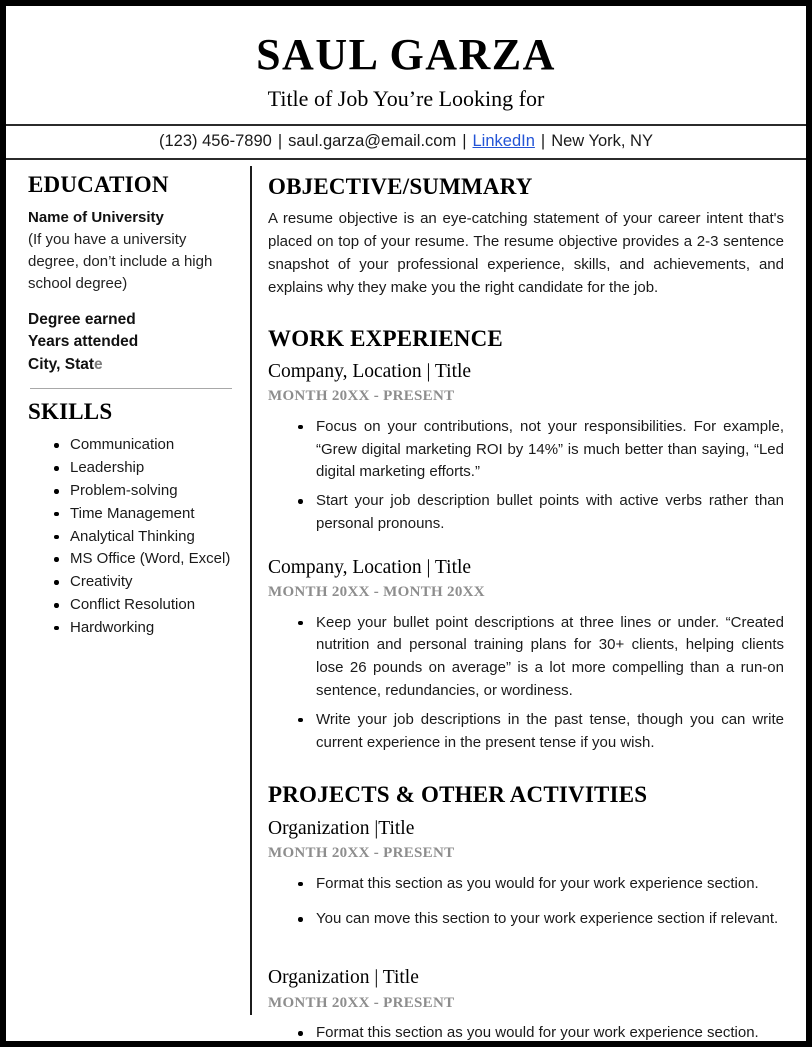  Describe the element at coordinates (341, 828) in the screenshot. I see `entry-title: Organization |Title` at that location.